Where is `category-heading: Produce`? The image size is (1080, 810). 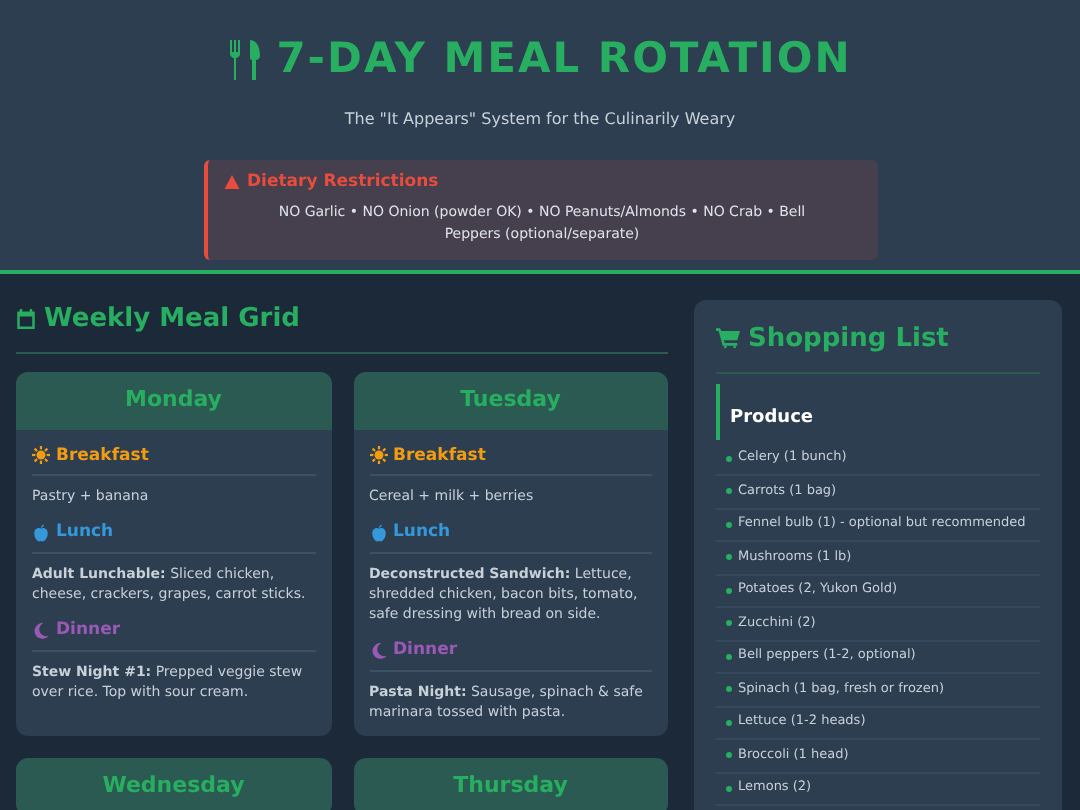
category-heading: Produce is located at coordinates (772, 417).